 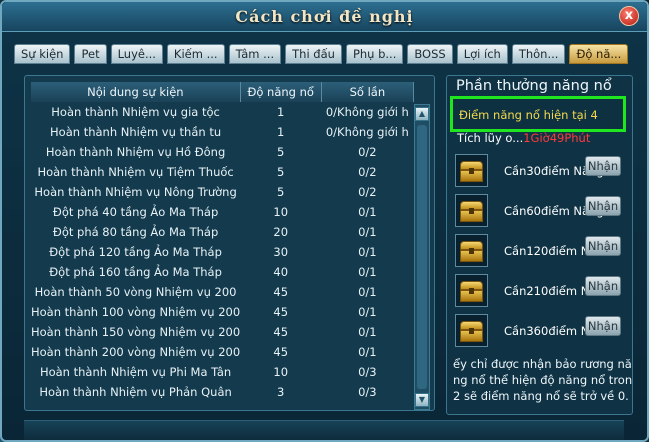 What do you see at coordinates (557, 138) in the screenshot?
I see `accumulated-timer: 1Giờ49Phút` at bounding box center [557, 138].